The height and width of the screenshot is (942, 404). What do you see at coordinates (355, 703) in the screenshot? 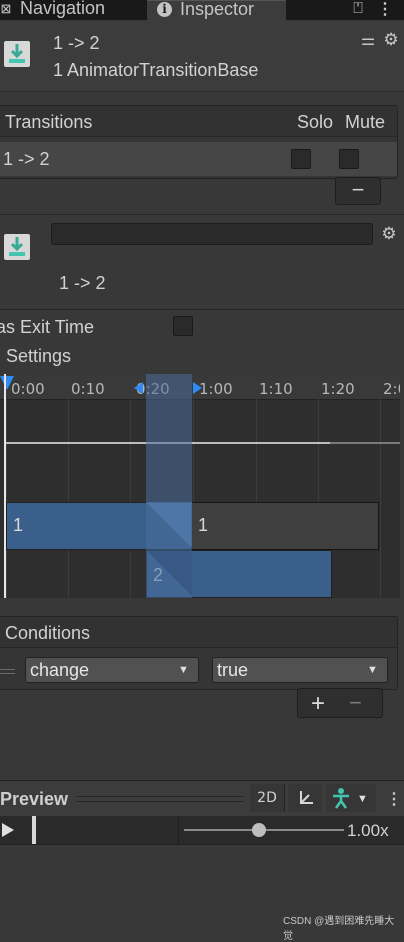
I see `remove-condition-button: −` at bounding box center [355, 703].